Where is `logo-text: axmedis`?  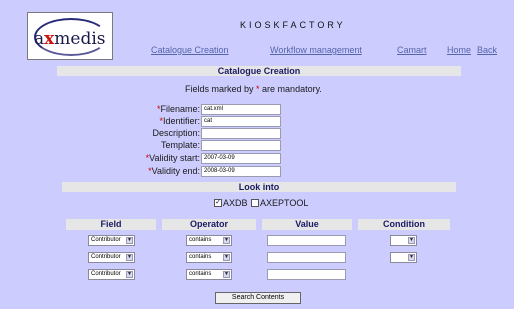 logo-text: axmedis is located at coordinates (70, 39).